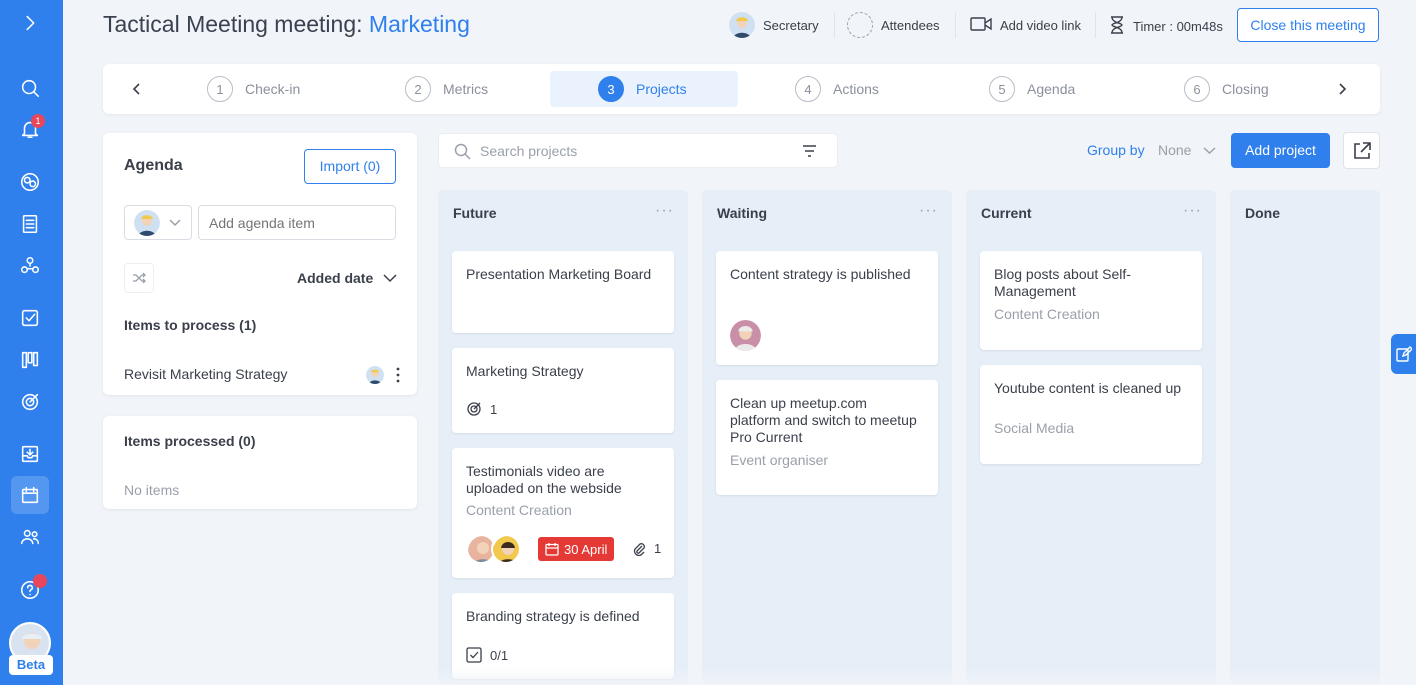 This screenshot has width=1416, height=685. Describe the element at coordinates (446, 89) in the screenshot. I see `step-metrics: 2 Metrics` at that location.